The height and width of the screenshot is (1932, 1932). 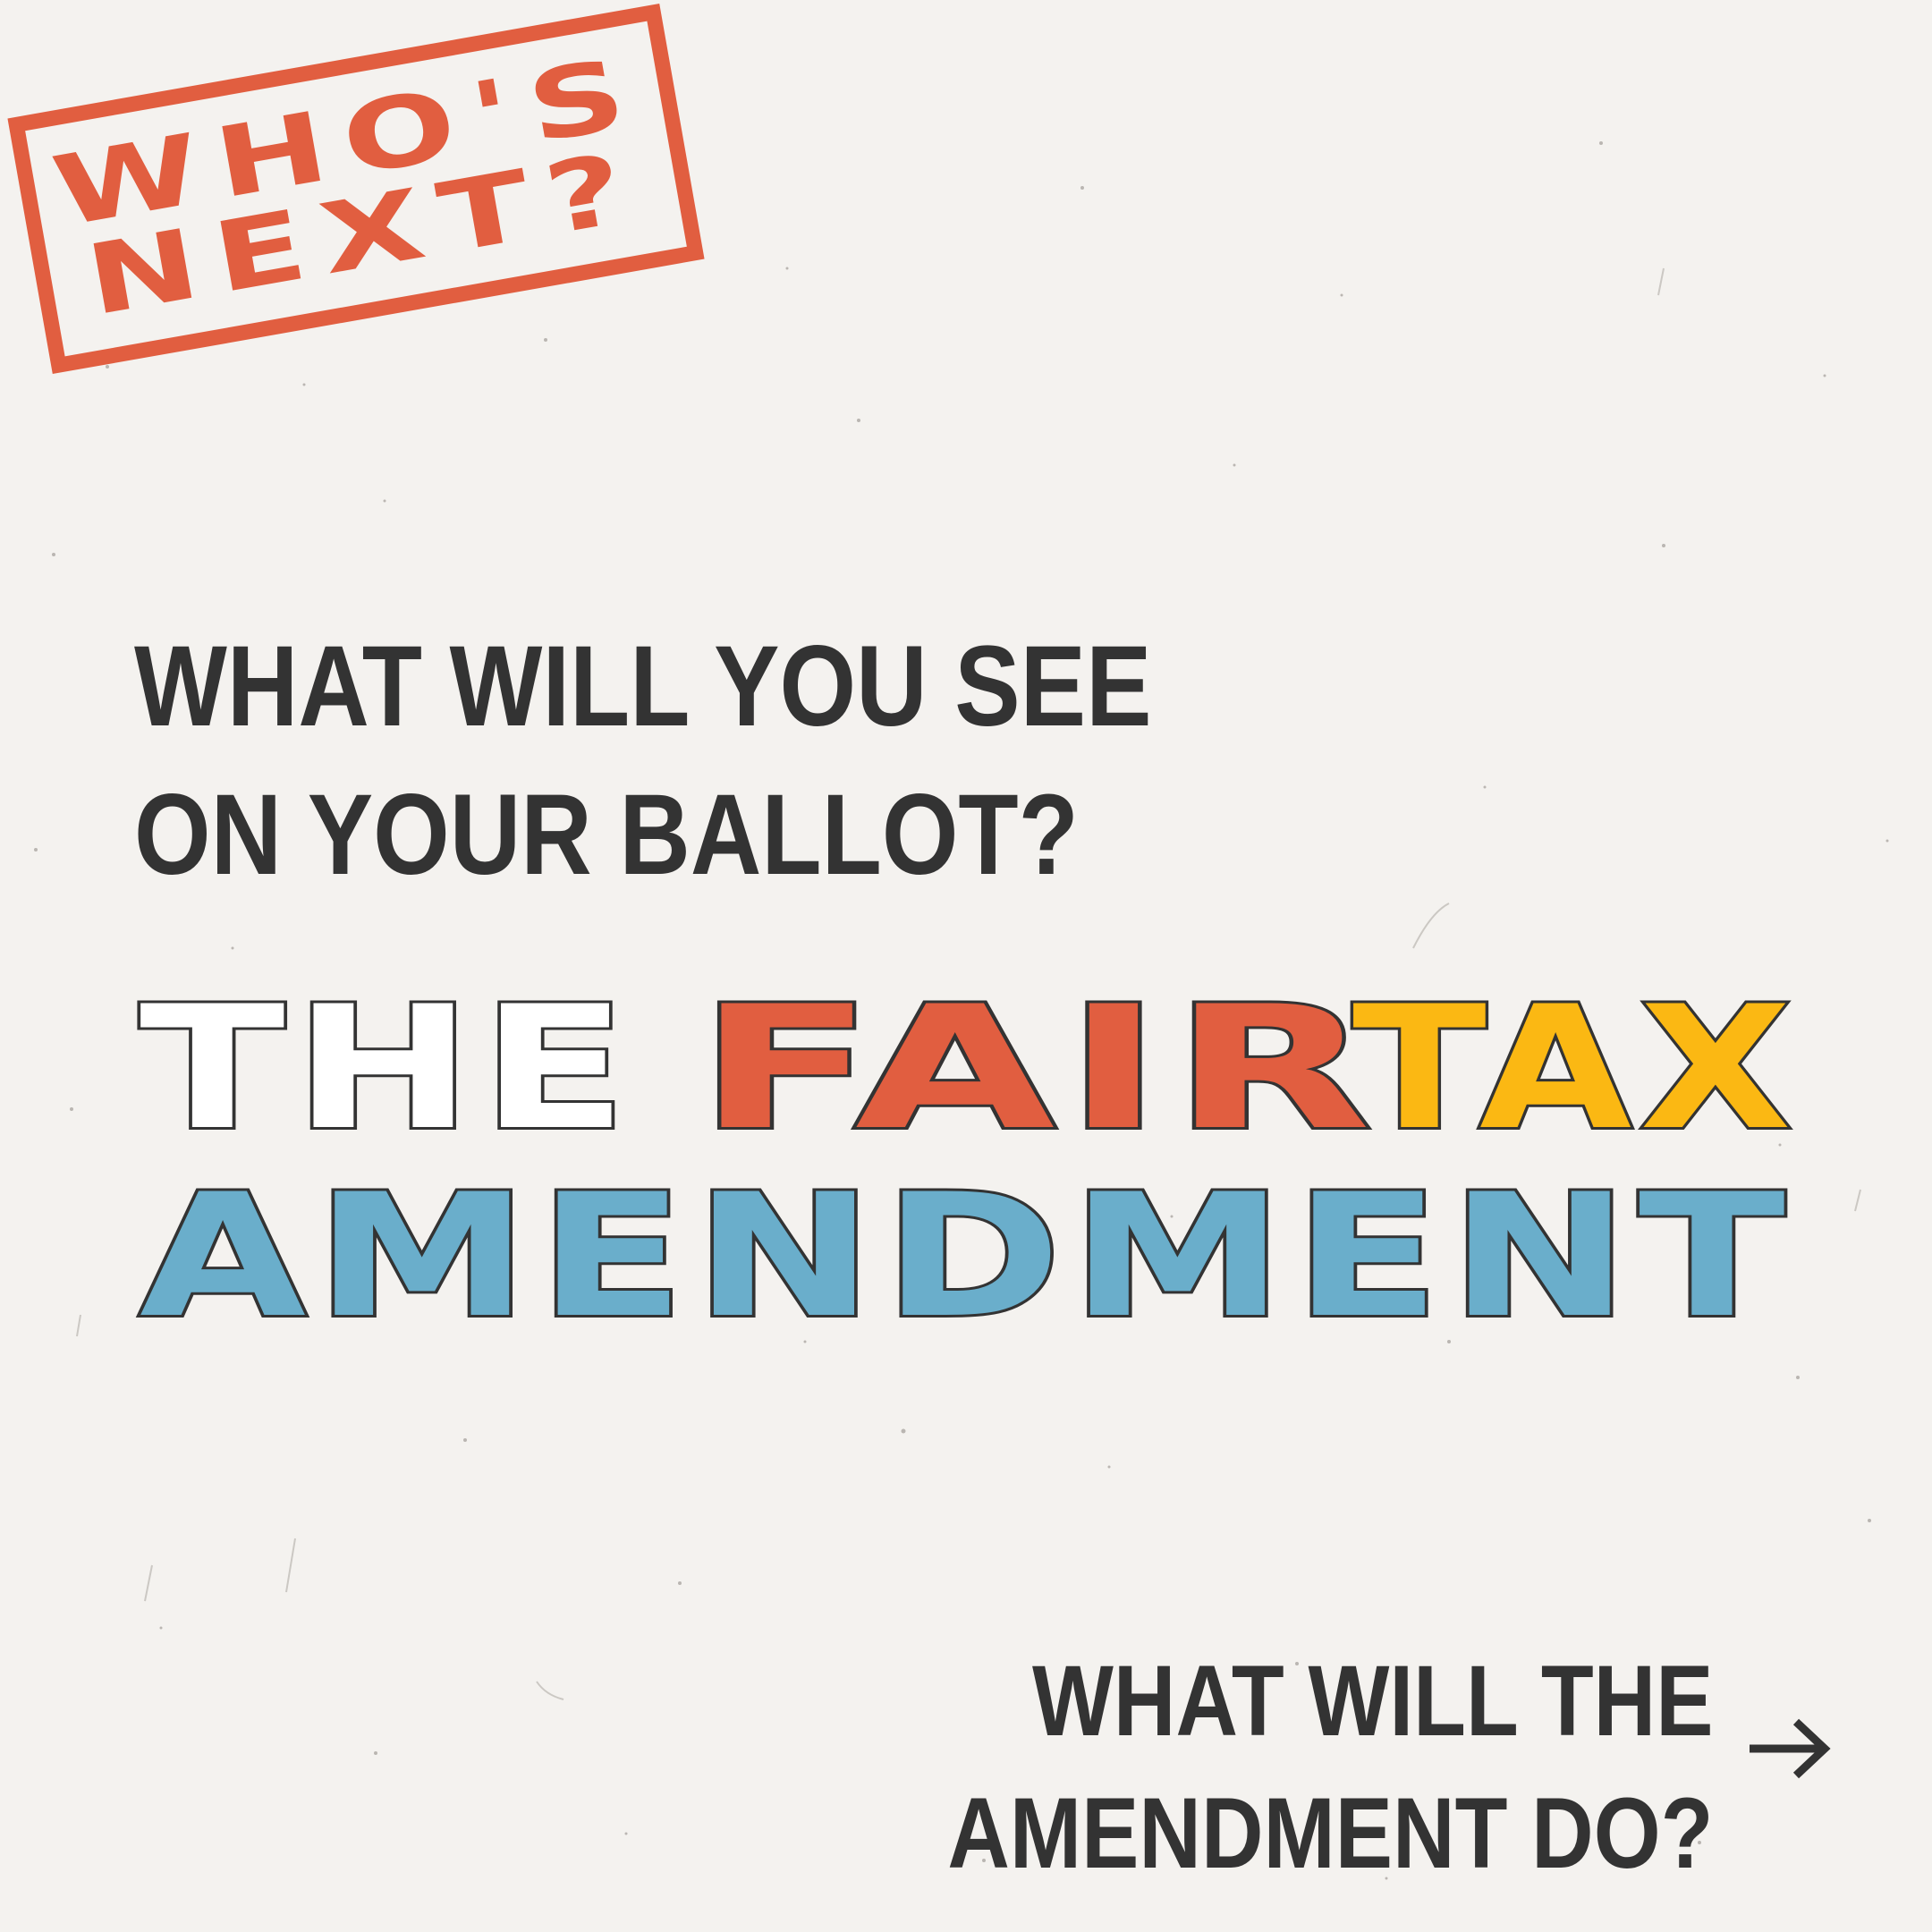 What do you see at coordinates (388, 1068) in the screenshot?
I see `headline-word-the: THE` at bounding box center [388, 1068].